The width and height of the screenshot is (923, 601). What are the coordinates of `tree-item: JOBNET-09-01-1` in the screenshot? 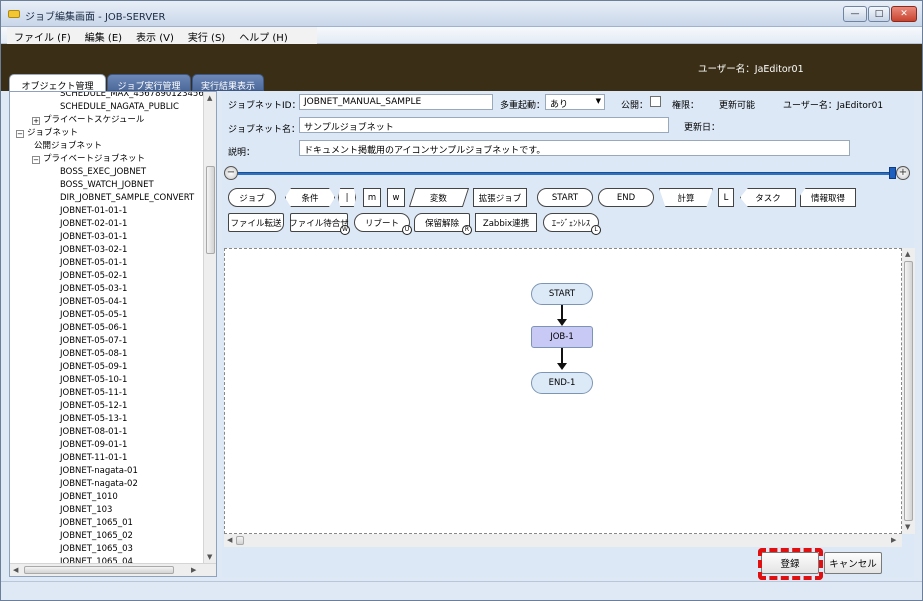 It's located at (93, 445).